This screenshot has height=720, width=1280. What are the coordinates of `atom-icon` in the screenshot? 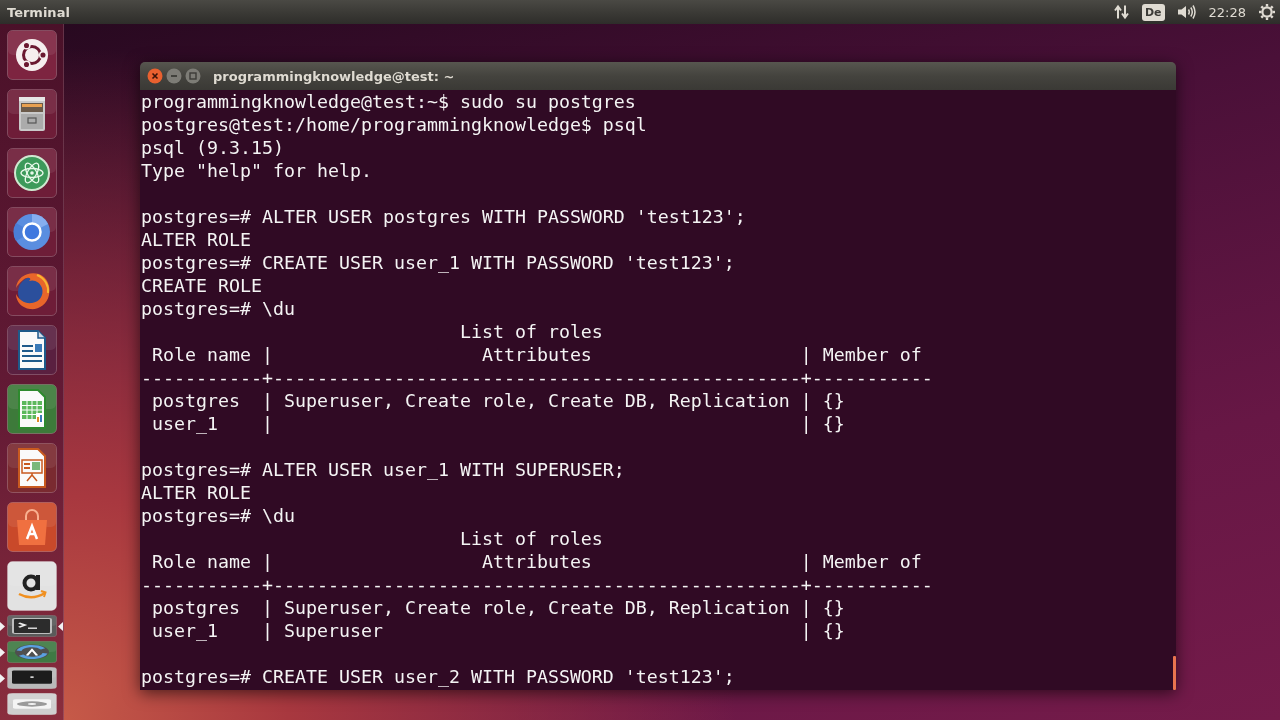 It's located at (31, 173).